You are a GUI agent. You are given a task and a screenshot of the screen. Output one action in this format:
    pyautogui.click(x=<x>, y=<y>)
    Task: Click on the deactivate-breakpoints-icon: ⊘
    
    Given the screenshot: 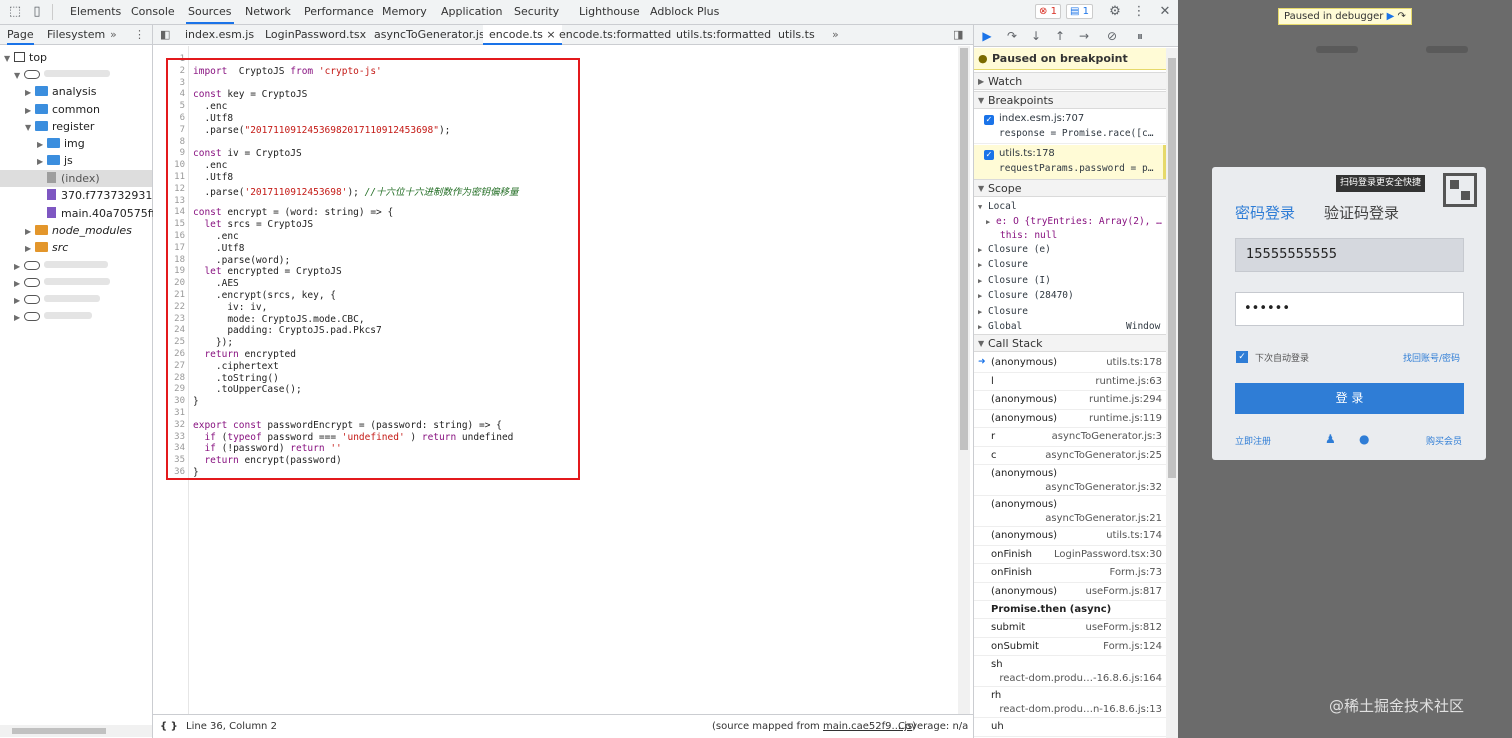 What is the action you would take?
    pyautogui.click(x=1112, y=36)
    